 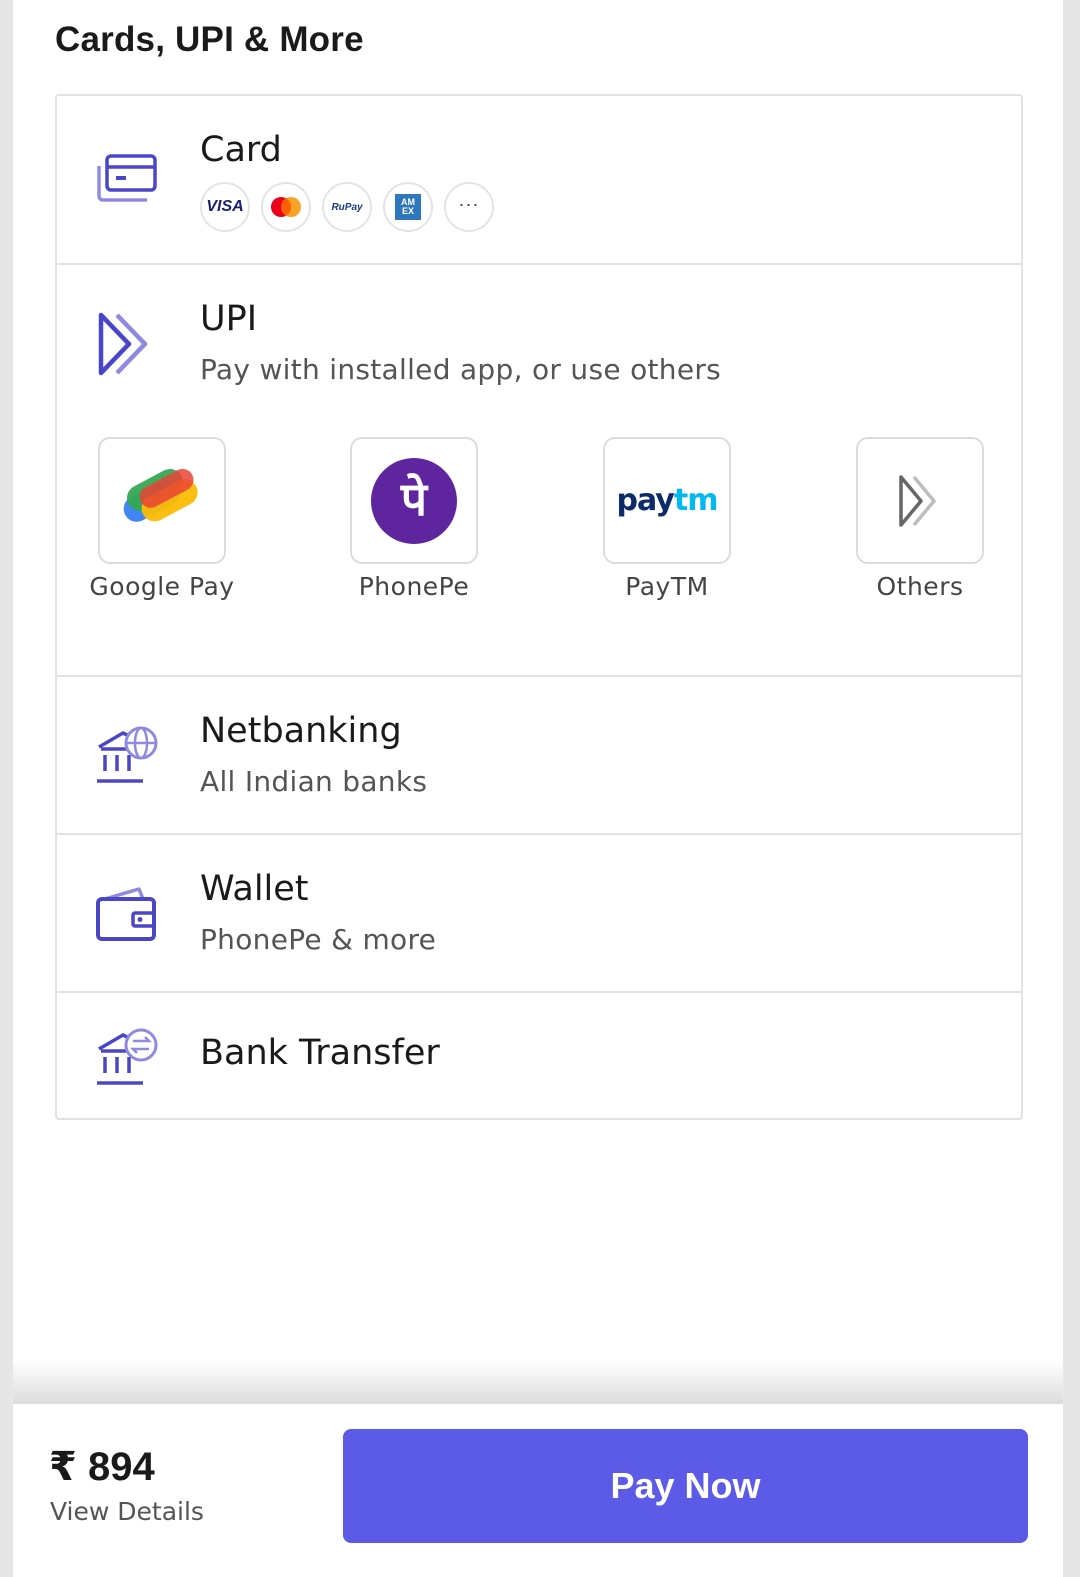 I want to click on netbanking-subtitle: All Indian banks, so click(x=314, y=781).